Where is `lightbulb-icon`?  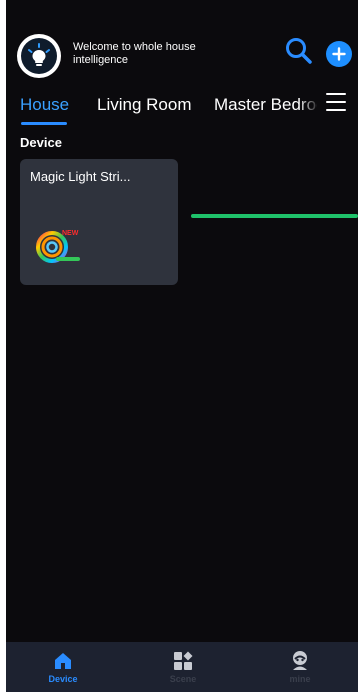 lightbulb-icon is located at coordinates (39, 54).